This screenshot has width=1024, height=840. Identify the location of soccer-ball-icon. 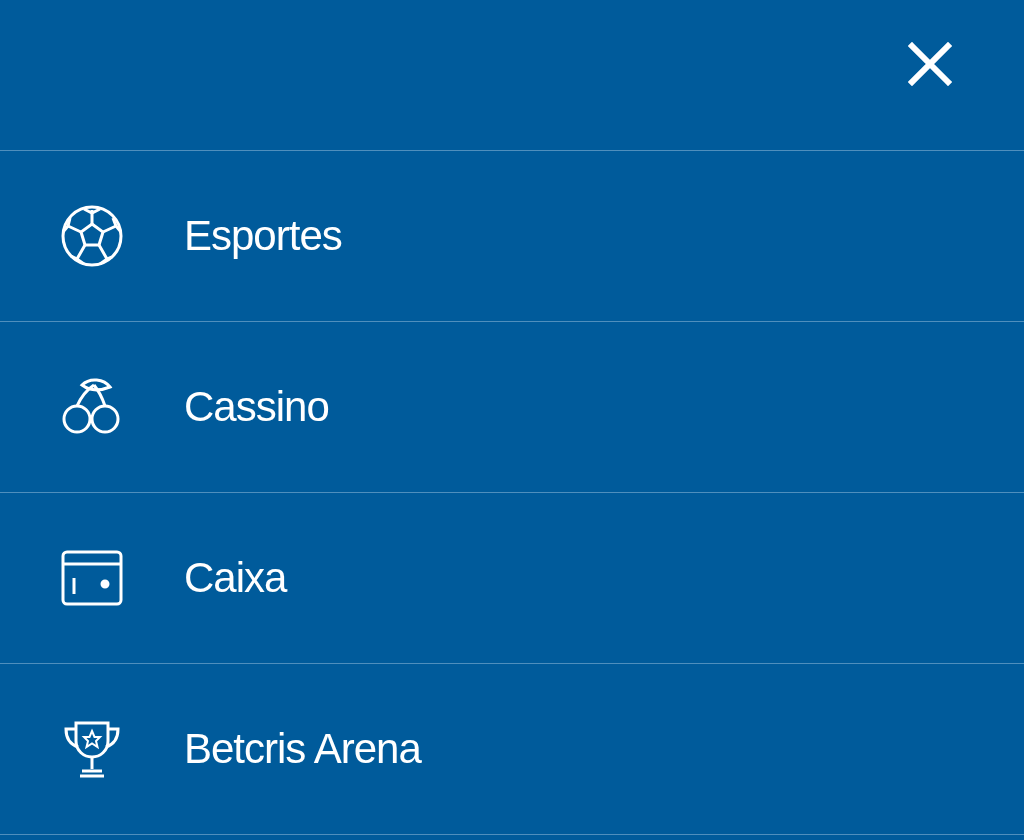
(92, 236).